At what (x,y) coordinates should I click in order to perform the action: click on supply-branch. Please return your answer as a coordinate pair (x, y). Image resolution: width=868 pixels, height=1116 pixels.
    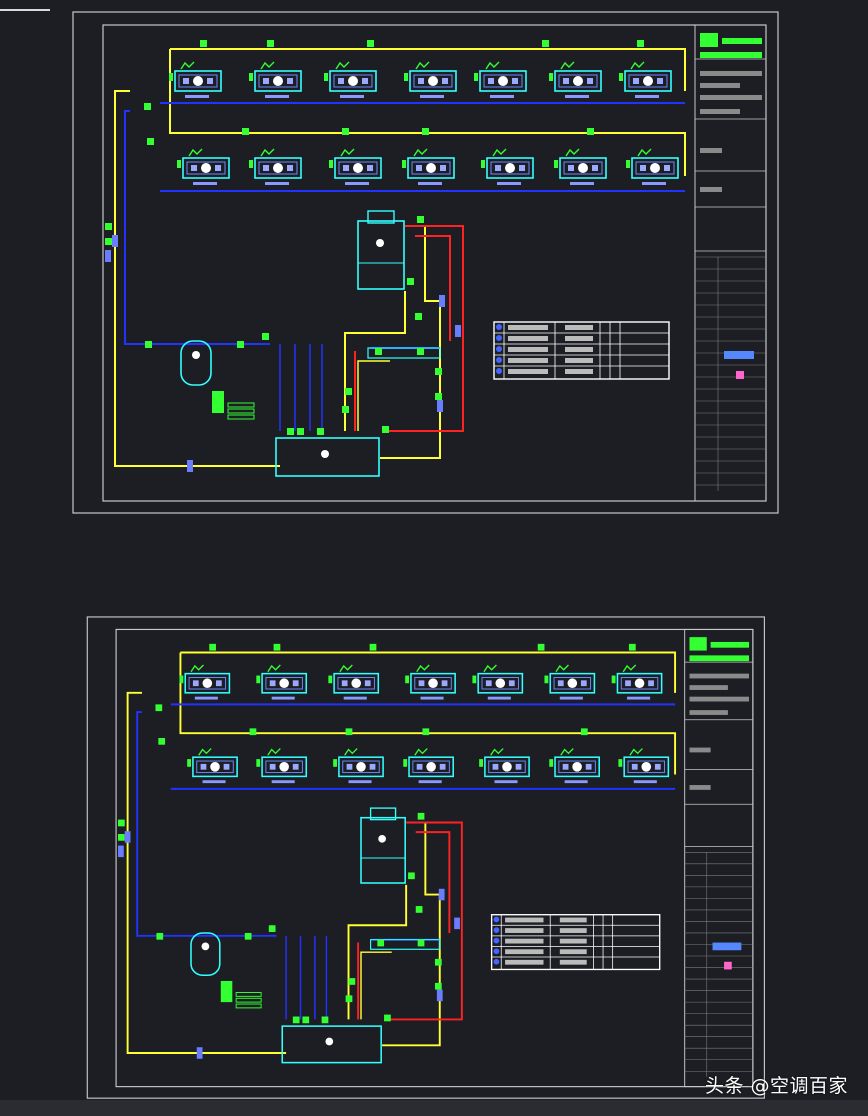
    Looking at the image, I should click on (373, 395).